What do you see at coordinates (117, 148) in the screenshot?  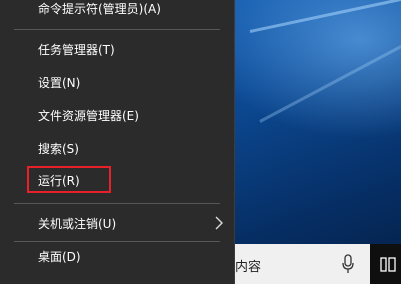 I see `menu-item-search: 搜索(S)` at bounding box center [117, 148].